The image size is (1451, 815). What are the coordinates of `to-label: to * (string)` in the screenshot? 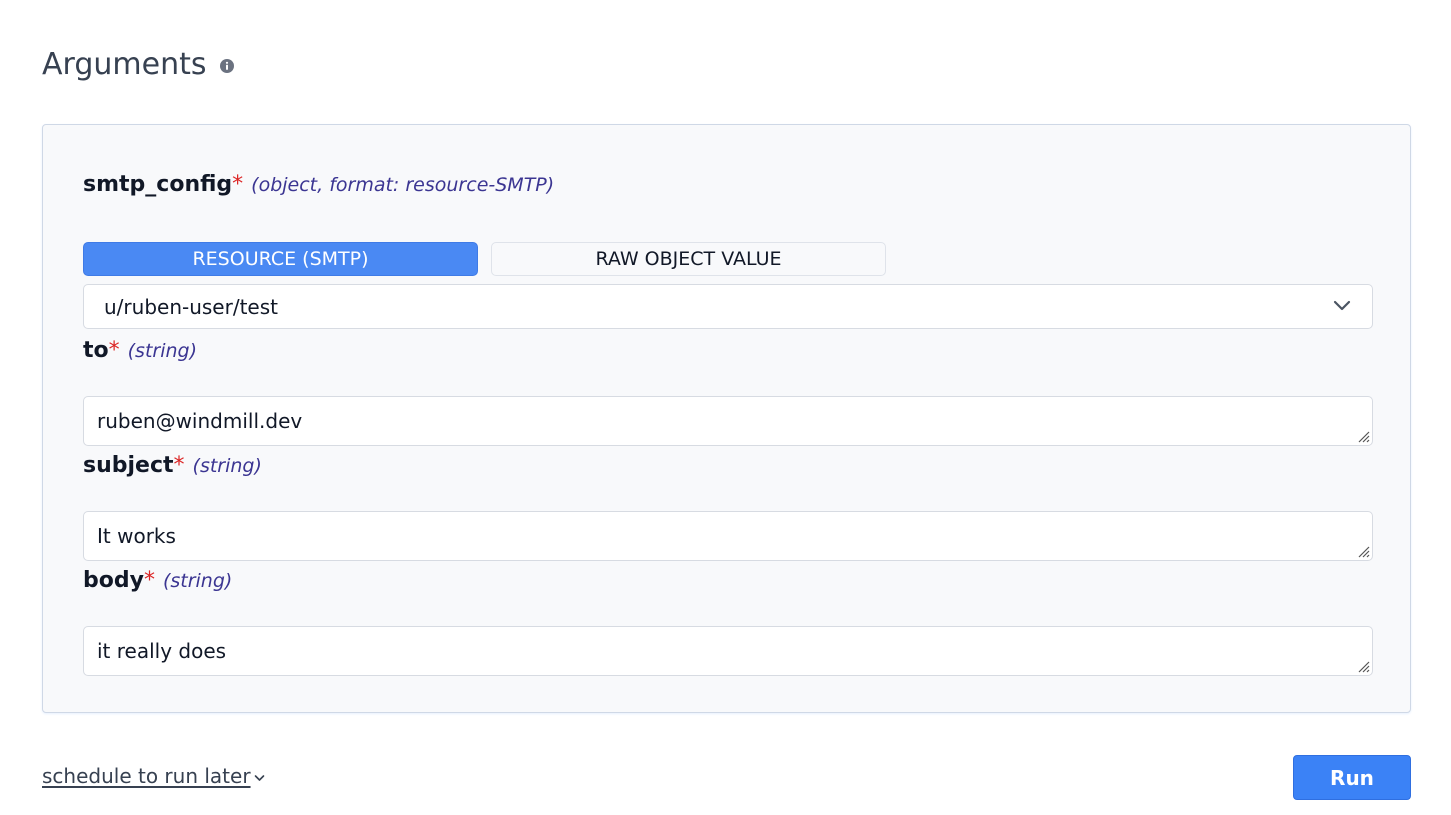 It's located at (140, 350).